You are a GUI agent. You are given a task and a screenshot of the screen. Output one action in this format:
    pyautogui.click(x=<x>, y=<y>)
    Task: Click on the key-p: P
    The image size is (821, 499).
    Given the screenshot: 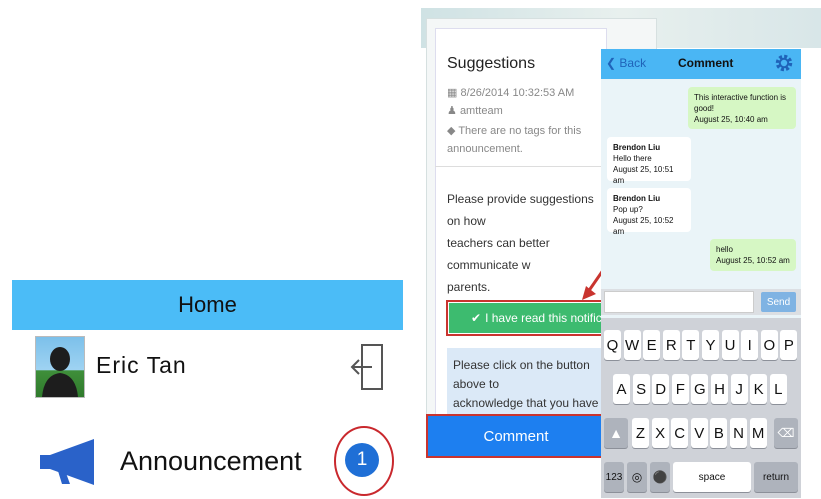 What is the action you would take?
    pyautogui.click(x=789, y=345)
    